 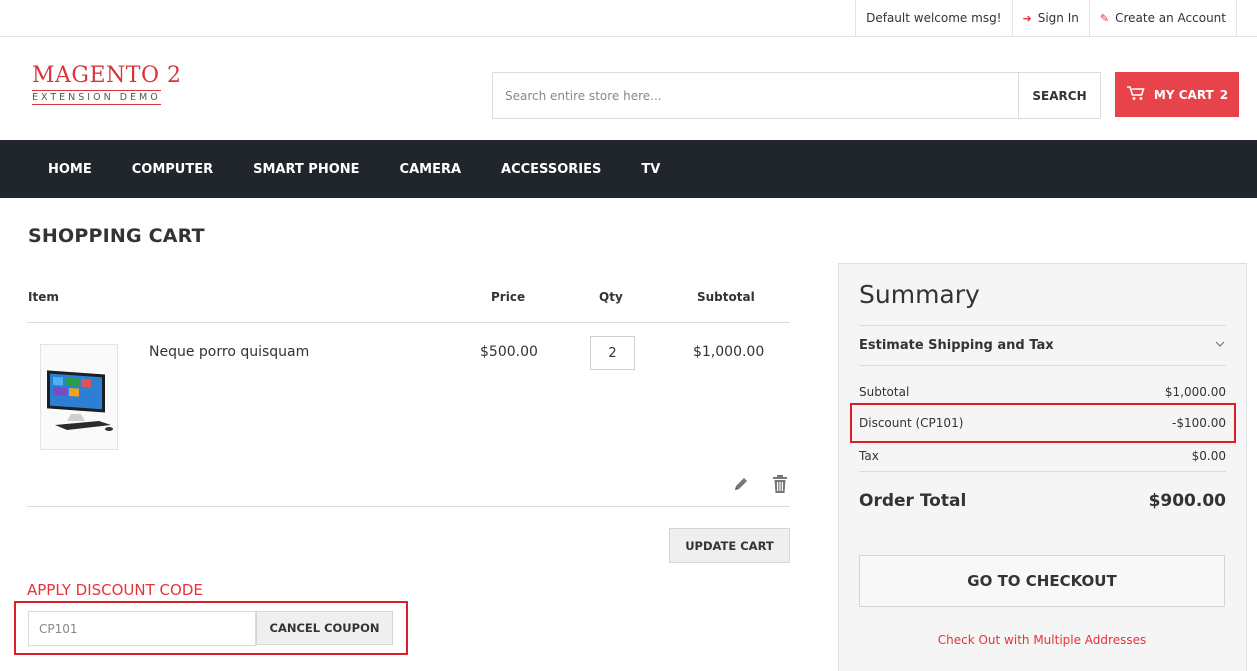 What do you see at coordinates (1224, 94) in the screenshot?
I see `cart-count: 2` at bounding box center [1224, 94].